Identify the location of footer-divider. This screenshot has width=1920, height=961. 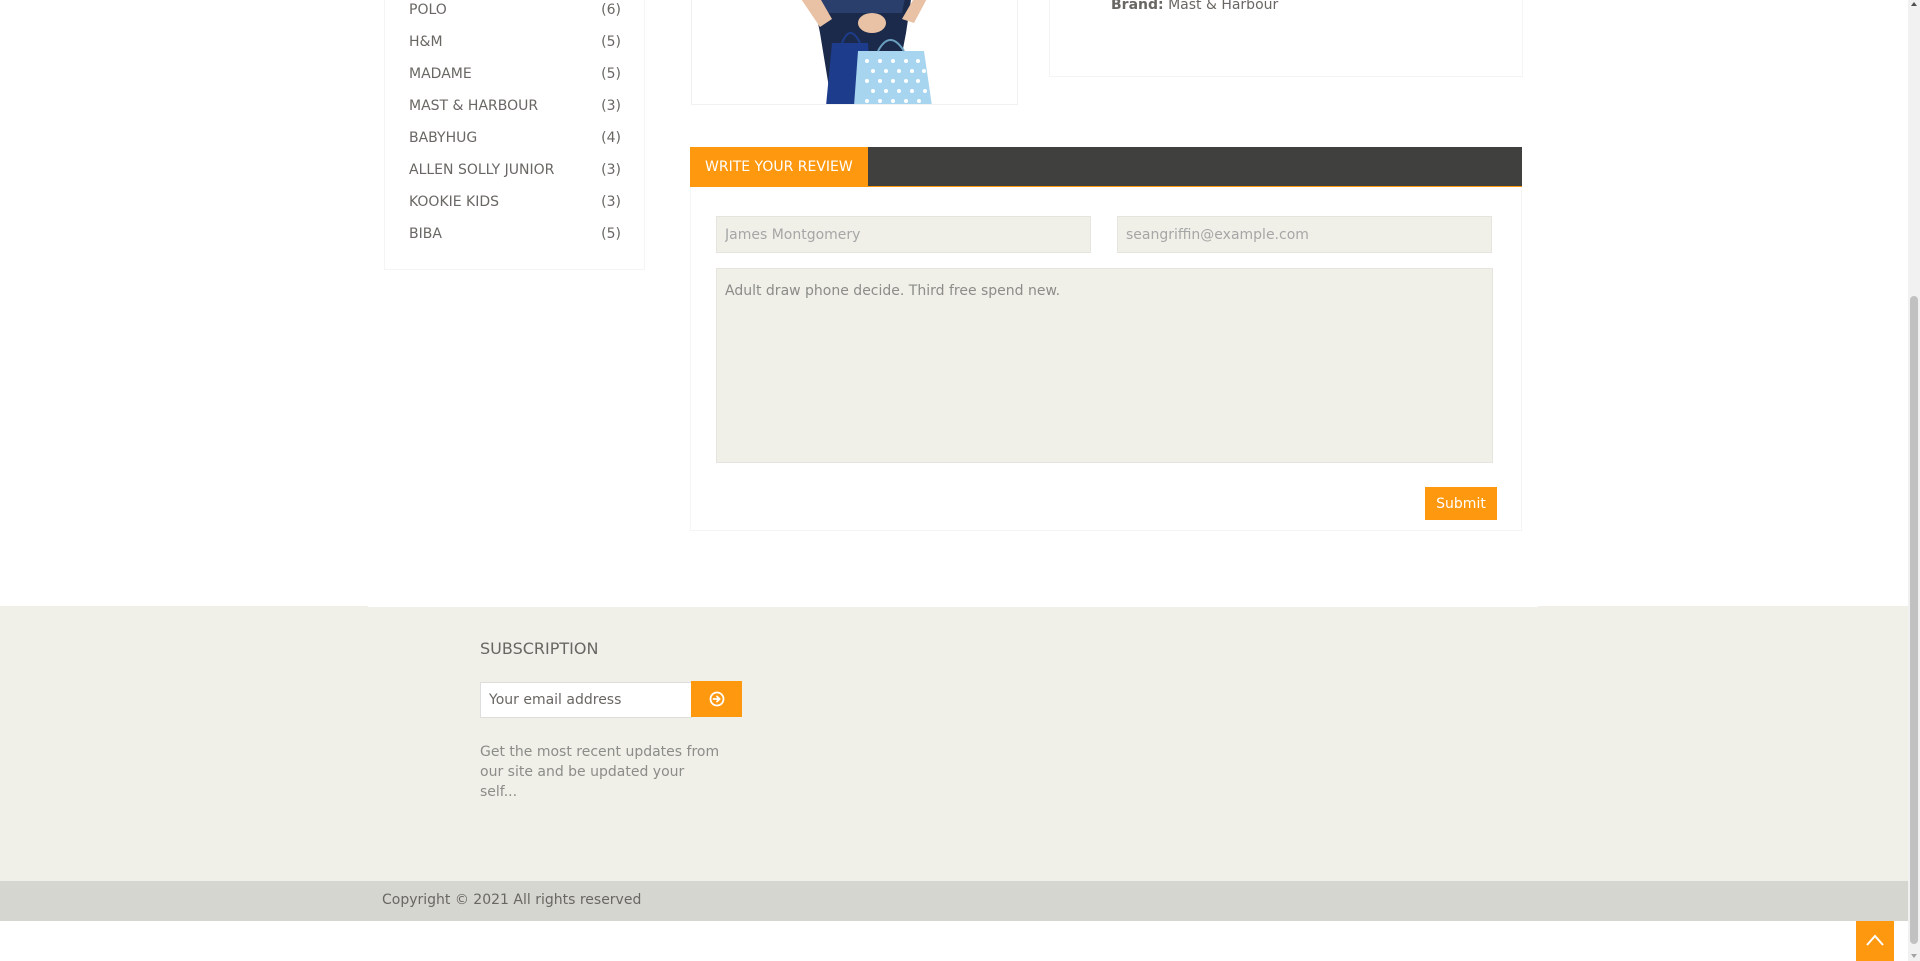
(953, 606).